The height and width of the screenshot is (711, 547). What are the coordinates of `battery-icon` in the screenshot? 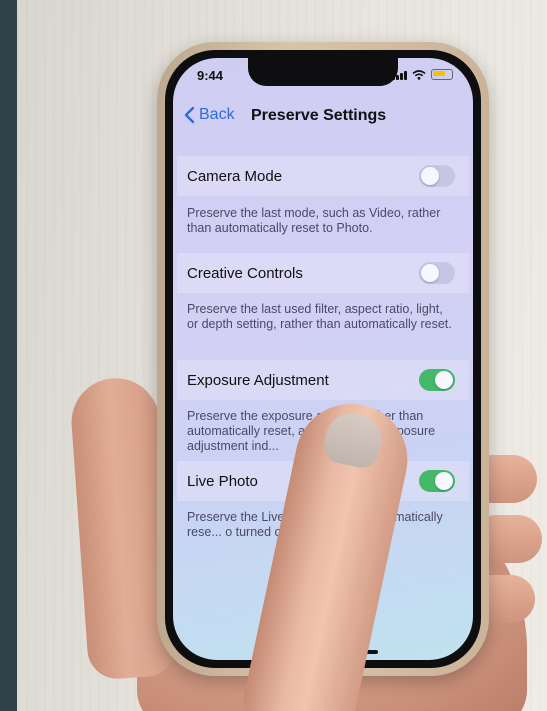 It's located at (442, 74).